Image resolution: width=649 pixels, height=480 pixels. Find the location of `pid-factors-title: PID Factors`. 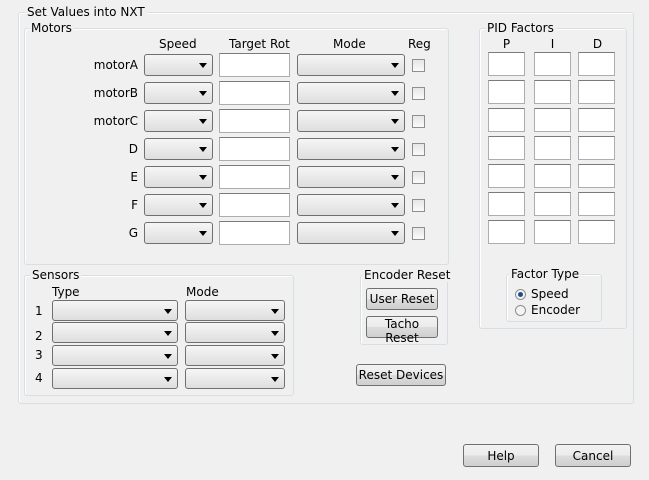

pid-factors-title: PID Factors is located at coordinates (520, 28).